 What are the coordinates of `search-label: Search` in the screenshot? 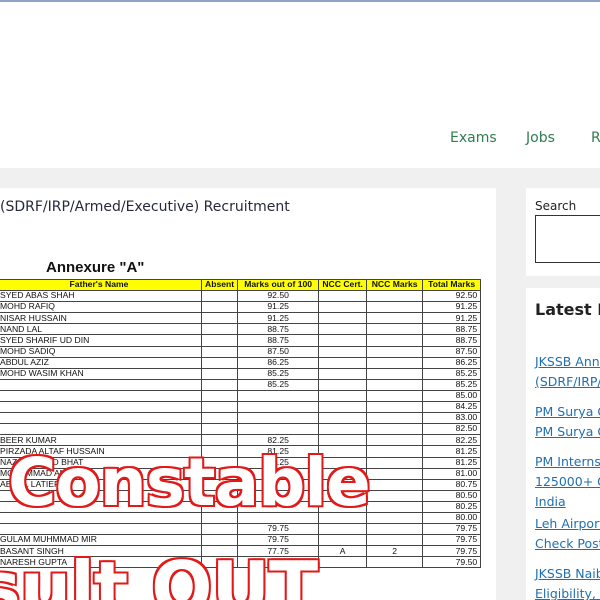 It's located at (556, 206).